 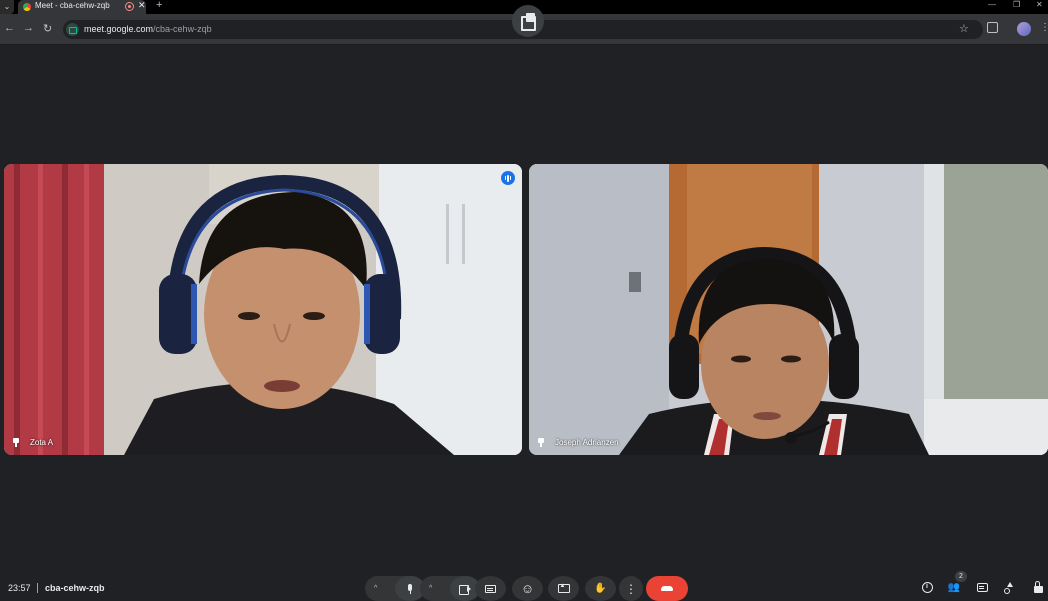 What do you see at coordinates (142, 5) in the screenshot?
I see `tab-close-icon: ✕` at bounding box center [142, 5].